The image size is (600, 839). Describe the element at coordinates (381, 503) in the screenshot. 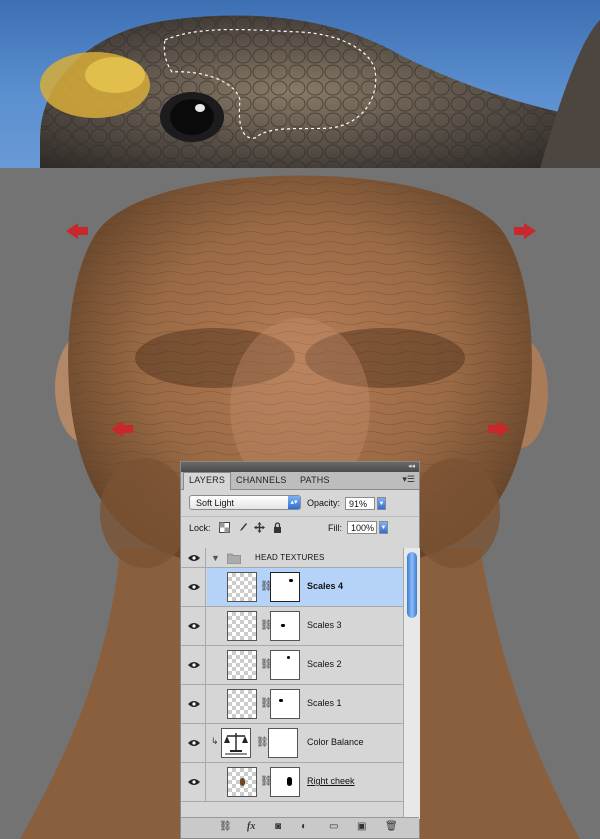

I see `opacity-dropdown-icon: ▼` at that location.